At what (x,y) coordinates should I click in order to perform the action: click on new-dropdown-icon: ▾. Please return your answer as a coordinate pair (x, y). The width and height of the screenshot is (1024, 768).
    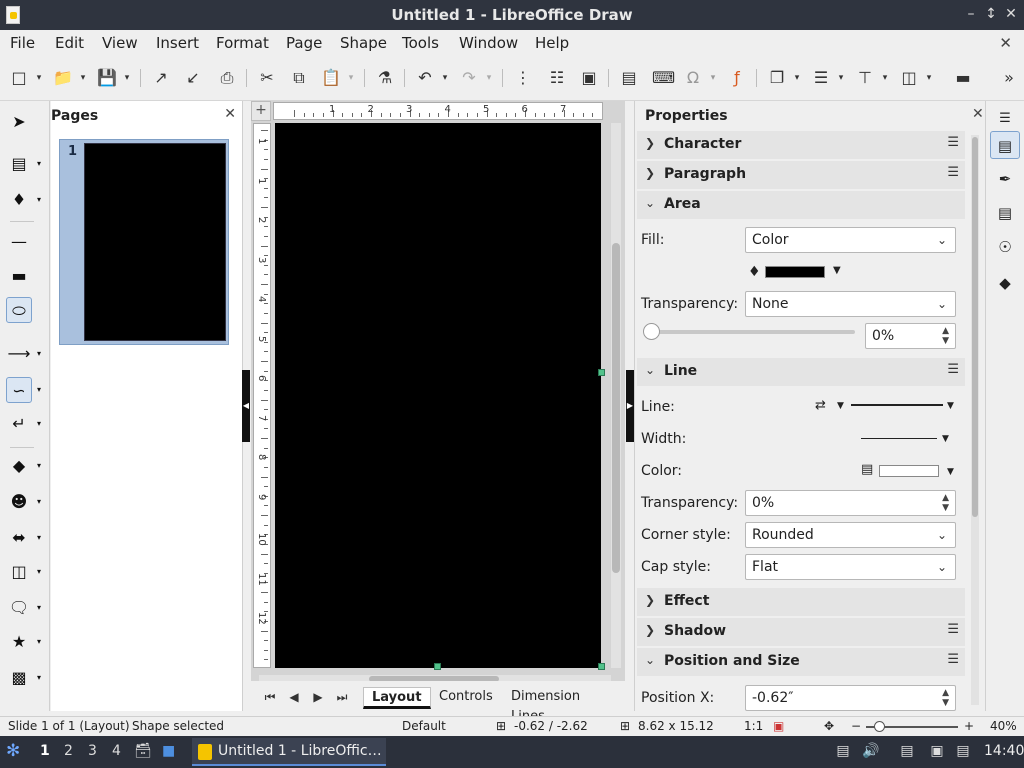
    Looking at the image, I should click on (39, 78).